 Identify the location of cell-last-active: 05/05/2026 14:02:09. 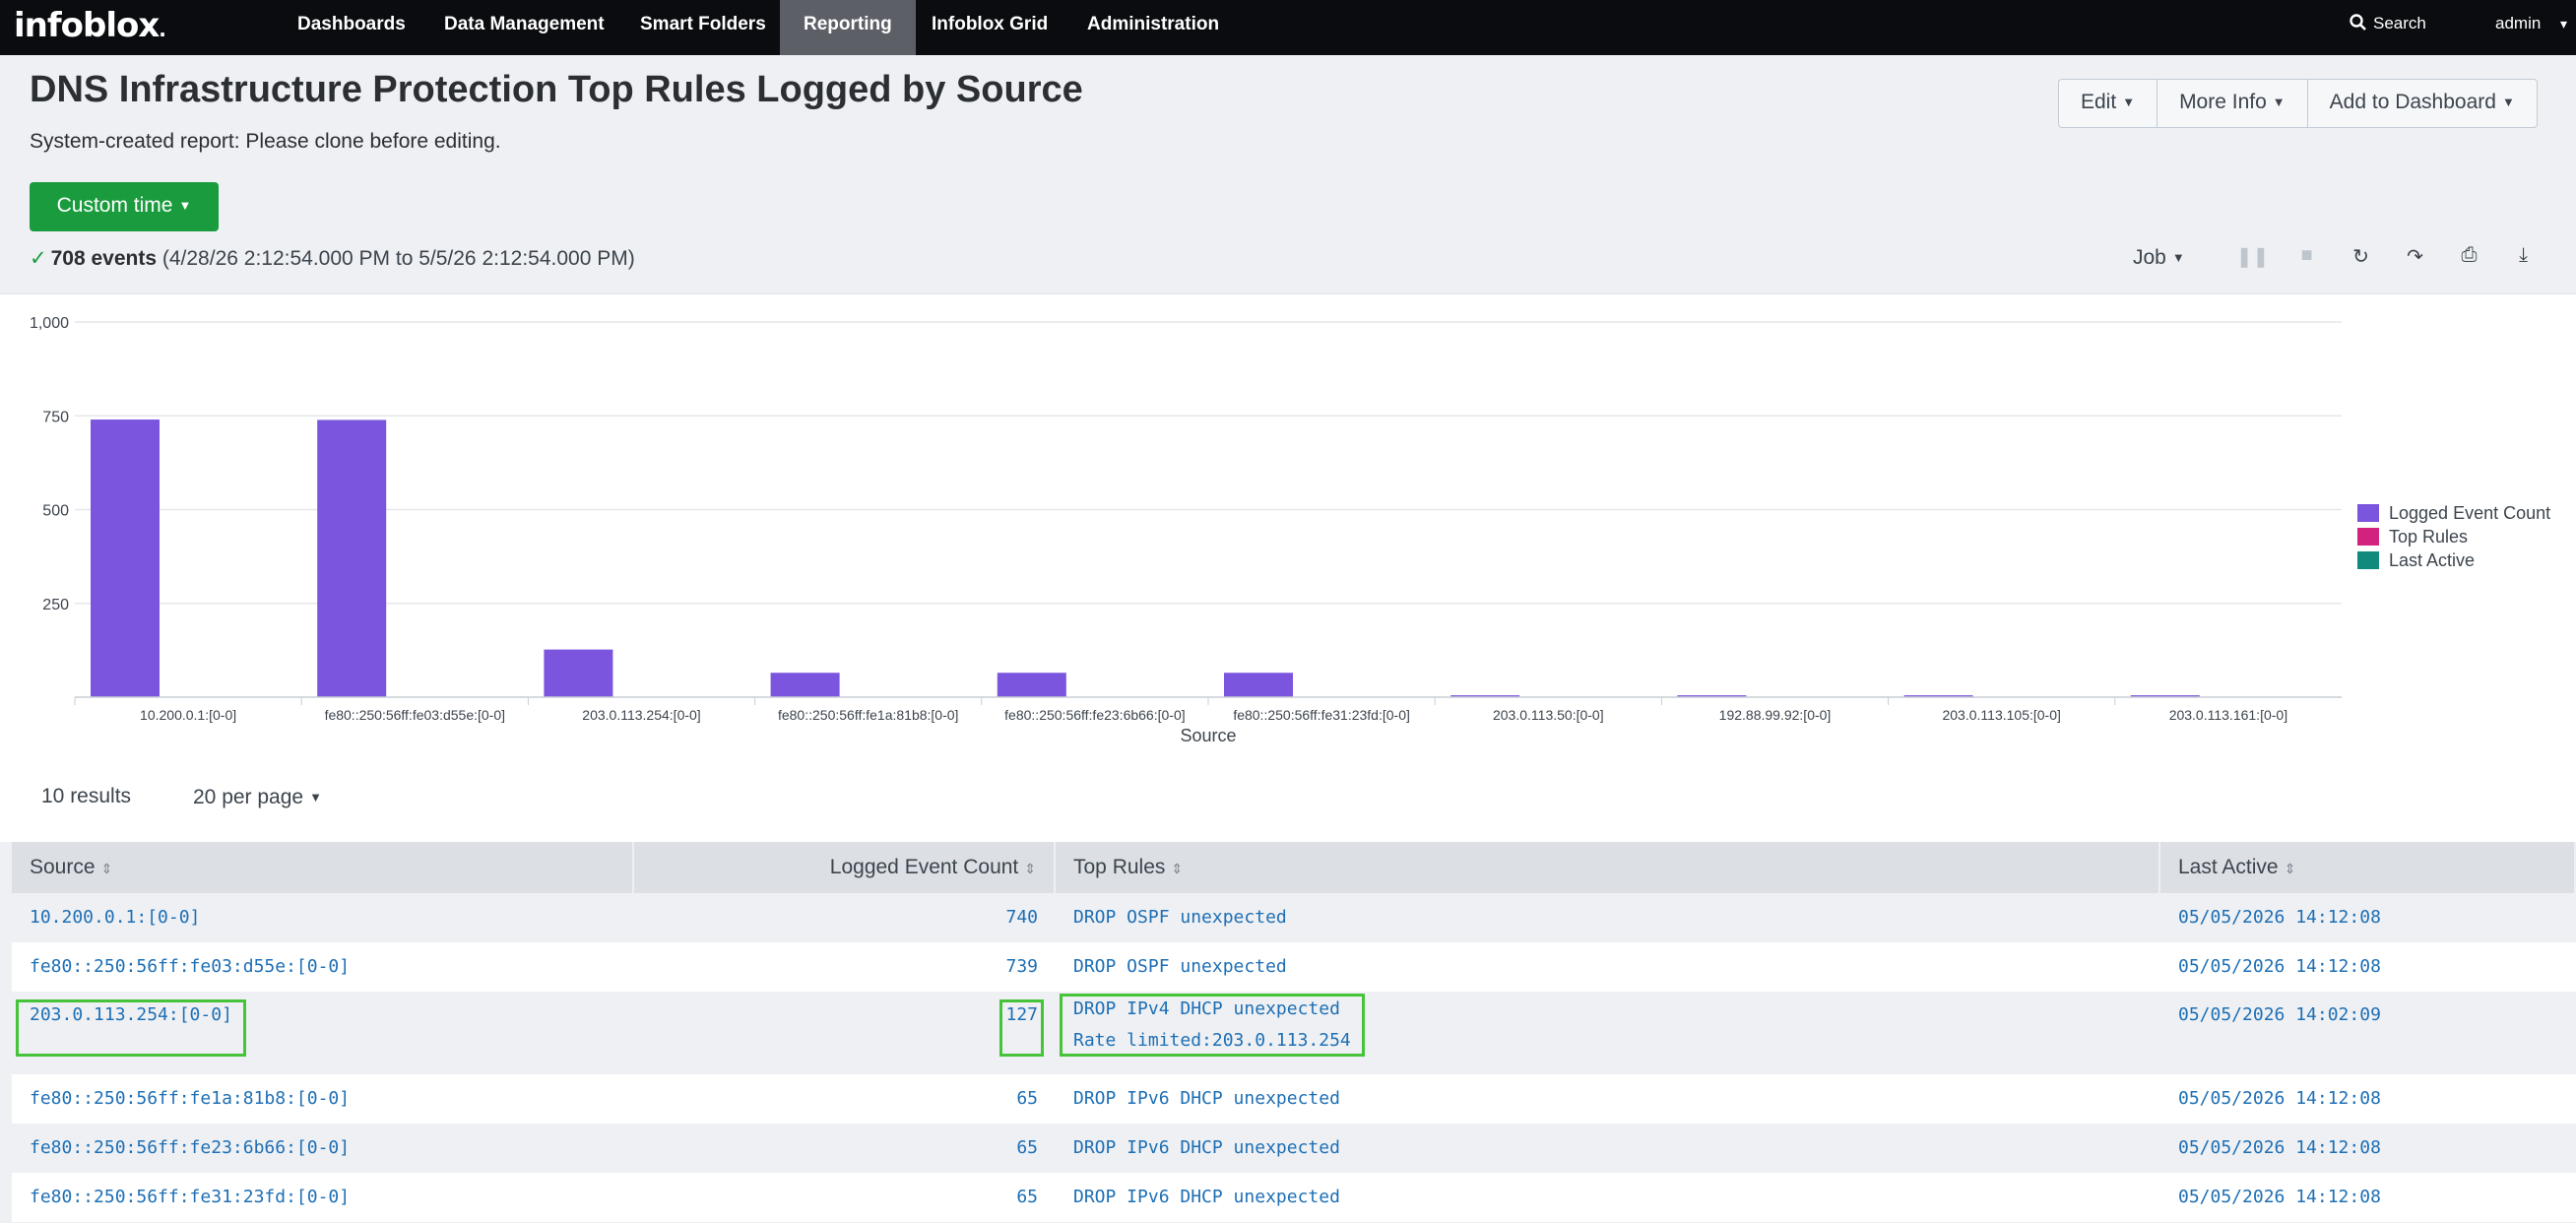
(2368, 1033).